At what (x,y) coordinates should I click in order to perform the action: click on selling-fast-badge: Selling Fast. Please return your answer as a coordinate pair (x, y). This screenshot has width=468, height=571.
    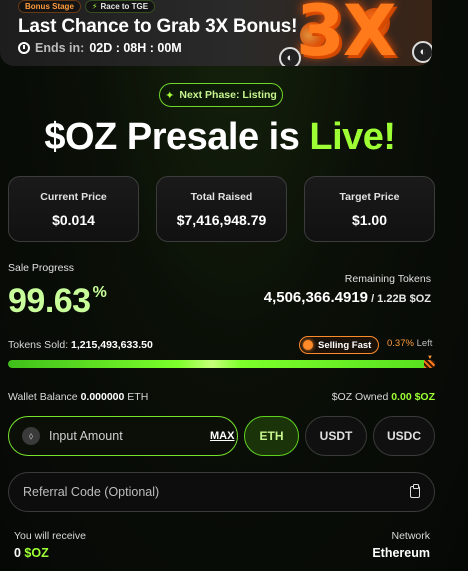
    Looking at the image, I should click on (339, 345).